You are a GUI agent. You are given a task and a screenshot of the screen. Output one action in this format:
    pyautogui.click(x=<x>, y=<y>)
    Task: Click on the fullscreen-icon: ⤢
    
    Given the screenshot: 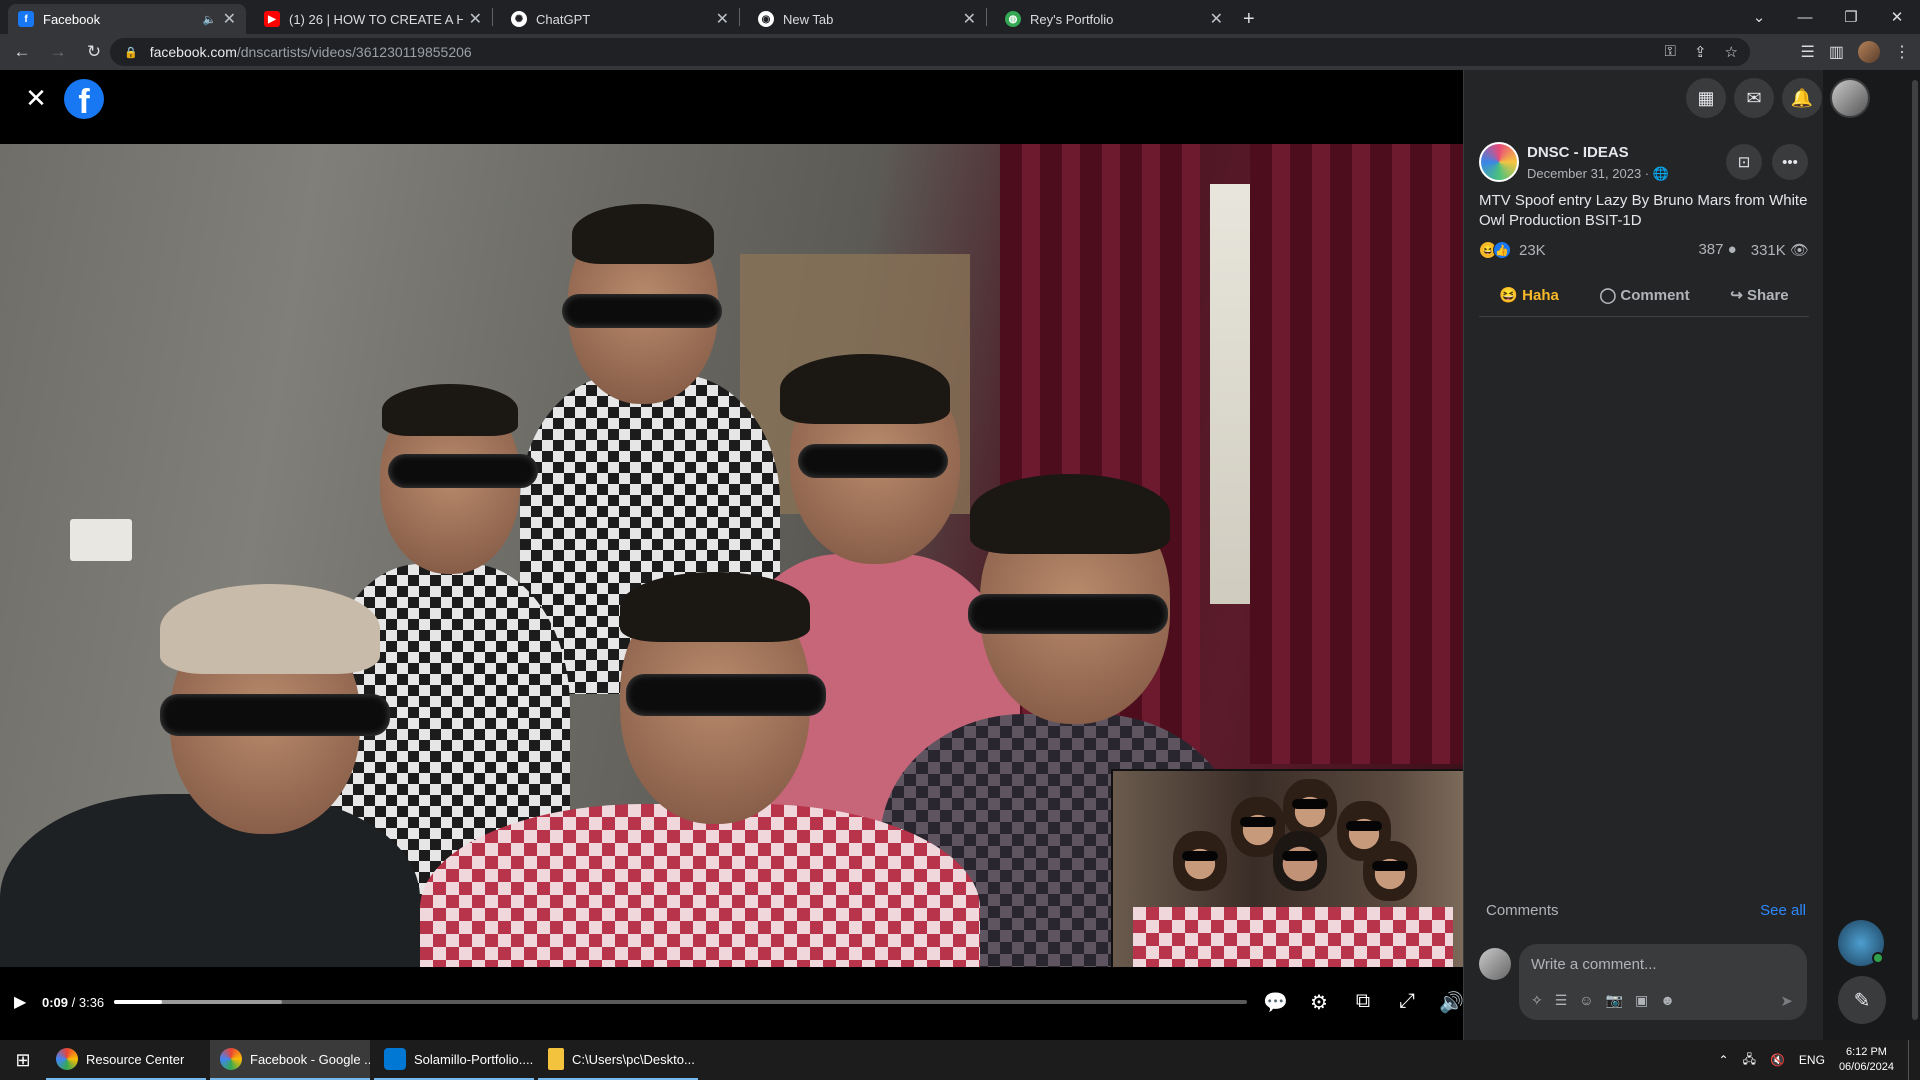 What is the action you would take?
    pyautogui.click(x=1407, y=1002)
    